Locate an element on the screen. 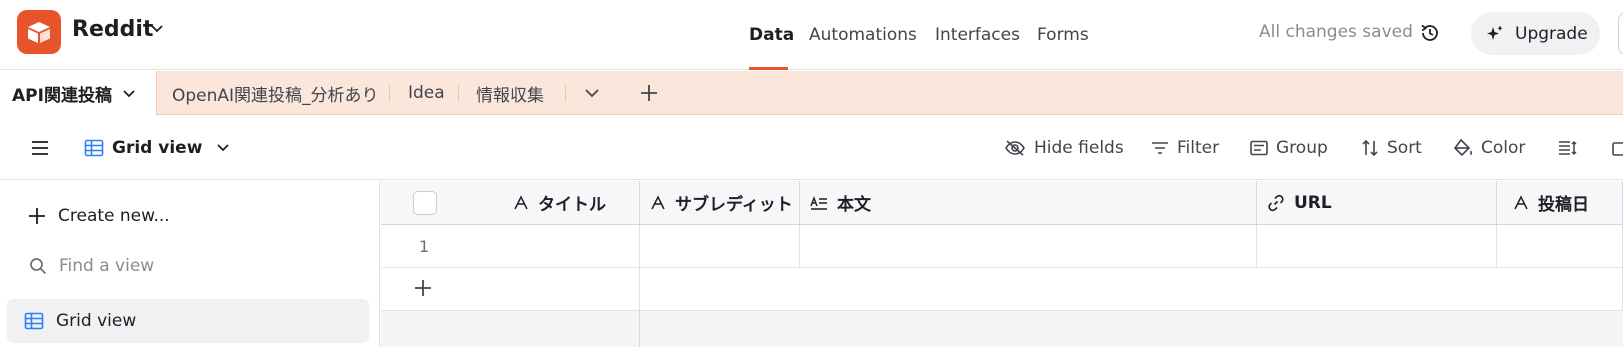 This screenshot has width=1623, height=347. history-icon is located at coordinates (1430, 33).